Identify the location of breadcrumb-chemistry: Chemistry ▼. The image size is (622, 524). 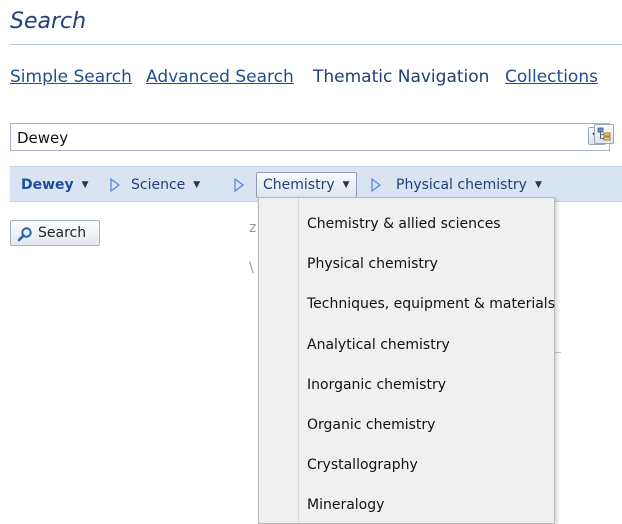
(306, 185).